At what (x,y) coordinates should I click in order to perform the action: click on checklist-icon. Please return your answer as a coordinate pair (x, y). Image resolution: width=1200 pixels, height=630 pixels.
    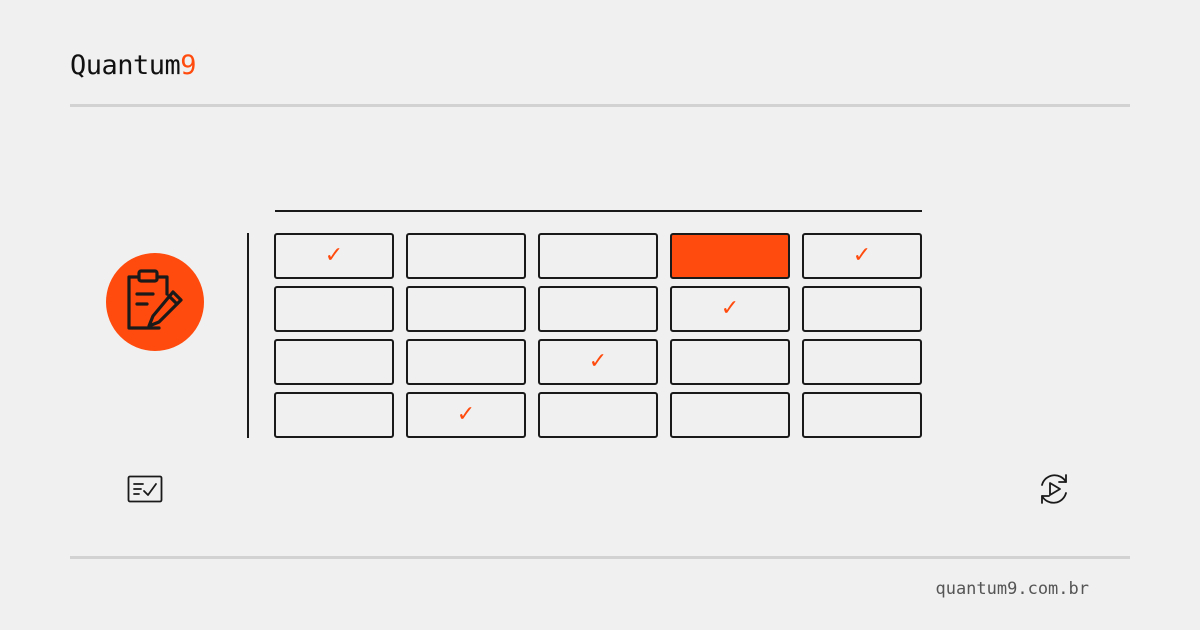
    Looking at the image, I should click on (145, 491).